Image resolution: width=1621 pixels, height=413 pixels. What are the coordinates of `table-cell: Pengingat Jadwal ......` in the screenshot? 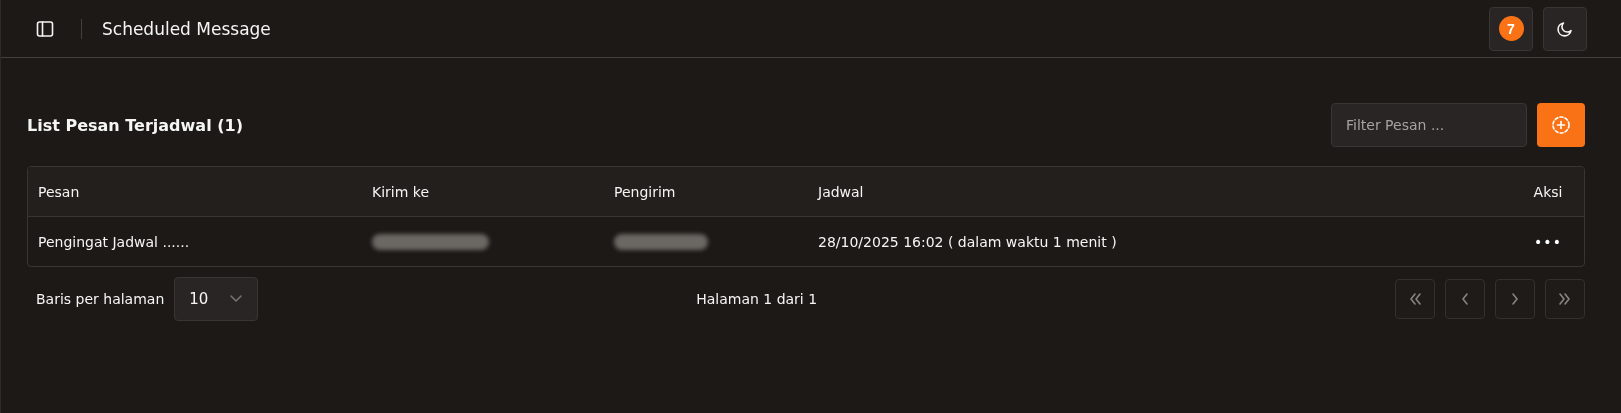 It's located at (114, 241).